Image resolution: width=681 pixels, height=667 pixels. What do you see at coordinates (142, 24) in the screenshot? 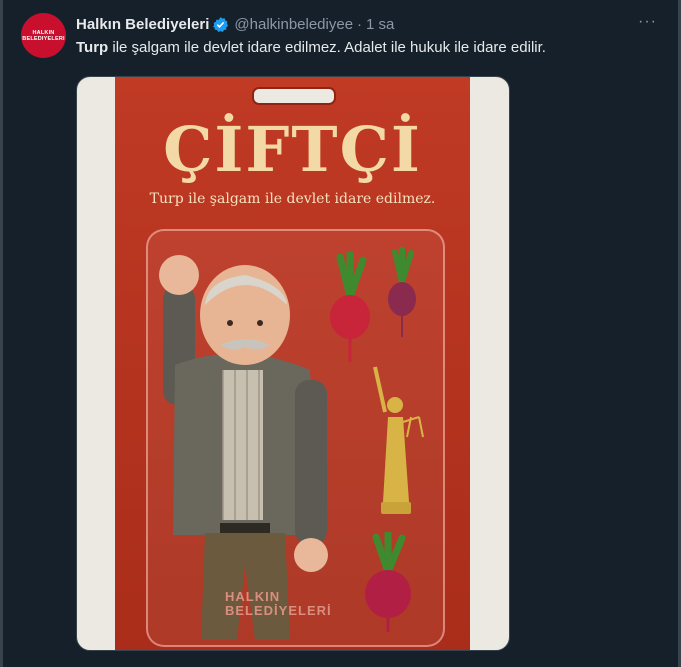
I see `display-name: Halkın Belediyeleri` at bounding box center [142, 24].